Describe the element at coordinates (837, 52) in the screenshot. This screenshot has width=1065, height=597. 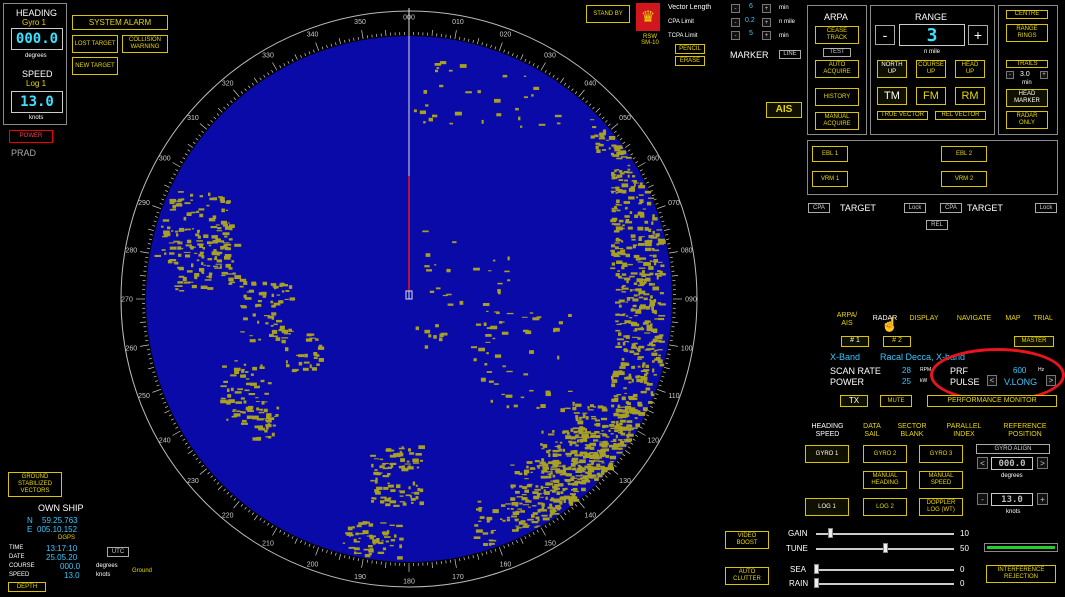
I see `test-button: TEST` at that location.